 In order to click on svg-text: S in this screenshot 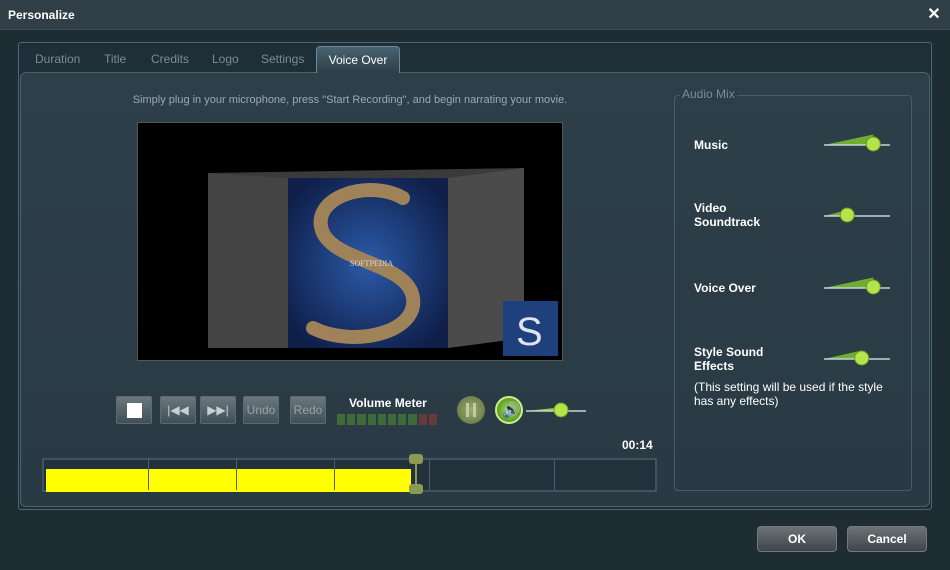, I will do `click(529, 332)`.